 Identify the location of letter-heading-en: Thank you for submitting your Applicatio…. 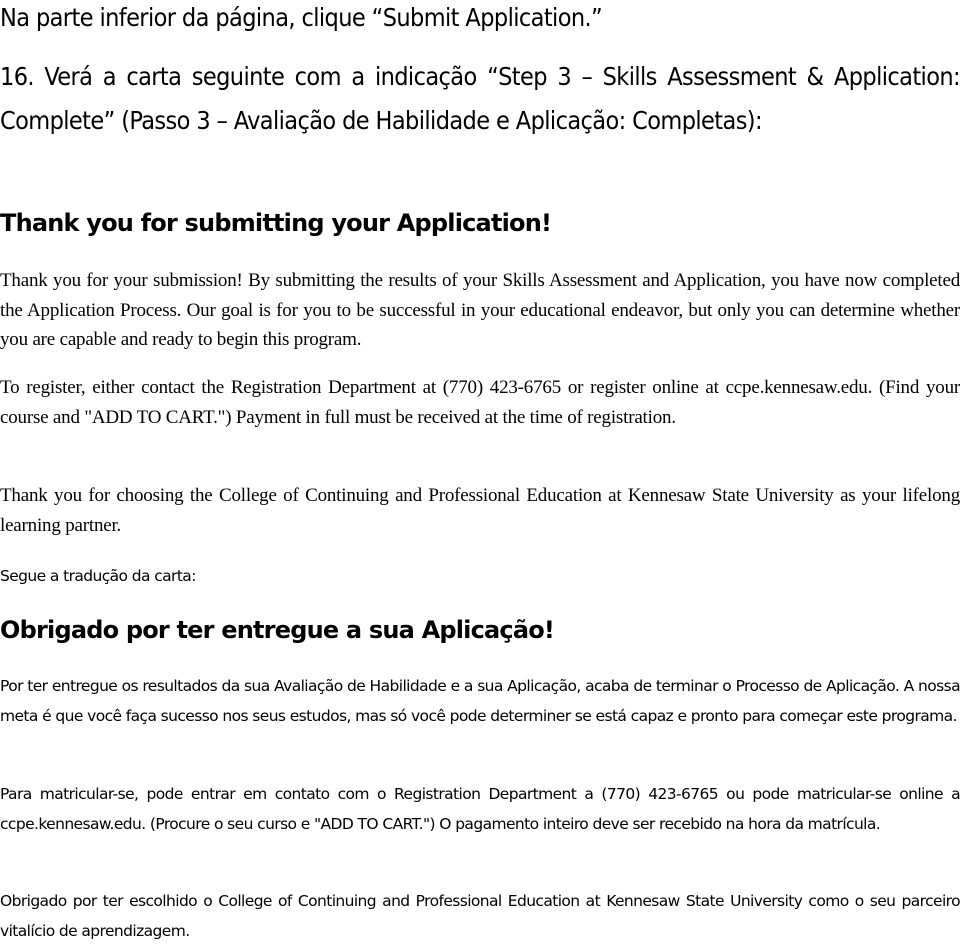
(276, 223).